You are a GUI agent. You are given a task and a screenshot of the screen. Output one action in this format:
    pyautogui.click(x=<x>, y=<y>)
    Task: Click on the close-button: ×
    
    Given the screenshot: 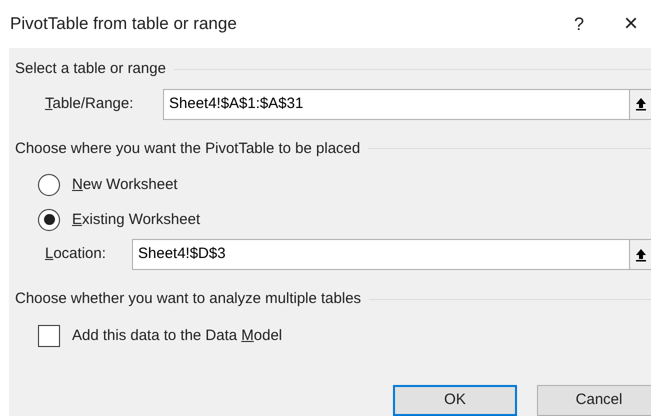 What is the action you would take?
    pyautogui.click(x=631, y=24)
    